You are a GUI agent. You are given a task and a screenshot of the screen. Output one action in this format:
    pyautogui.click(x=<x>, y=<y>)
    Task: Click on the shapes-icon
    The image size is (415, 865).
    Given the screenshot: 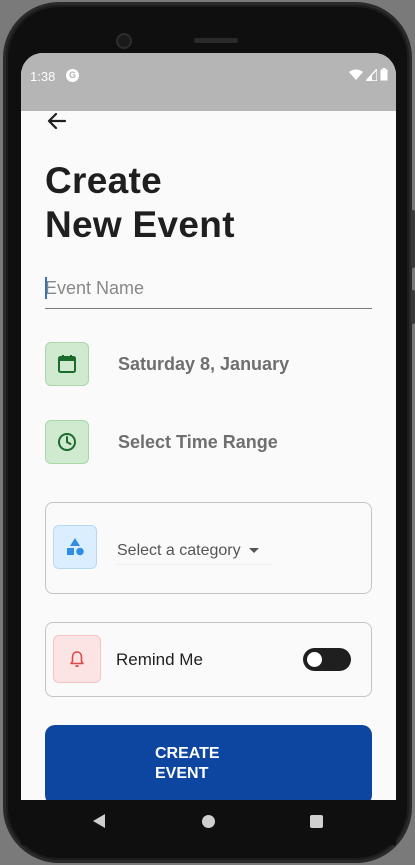 What is the action you would take?
    pyautogui.click(x=75, y=547)
    